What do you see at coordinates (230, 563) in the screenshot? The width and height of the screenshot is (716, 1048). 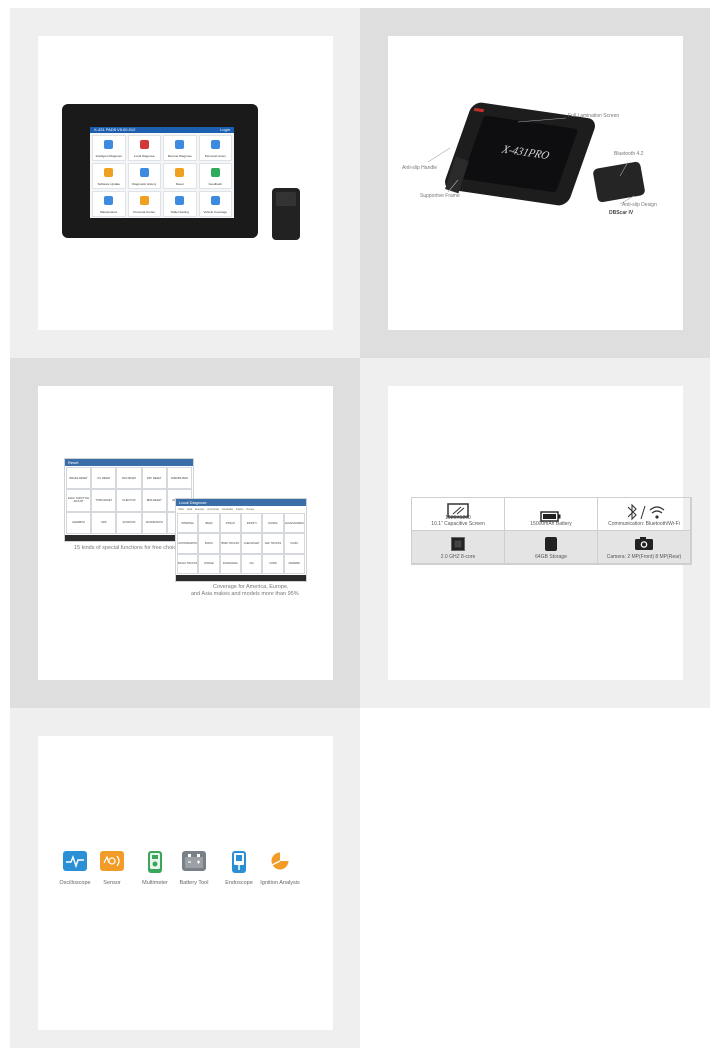 I see `vehicle-make-item: DONGFENG` at bounding box center [230, 563].